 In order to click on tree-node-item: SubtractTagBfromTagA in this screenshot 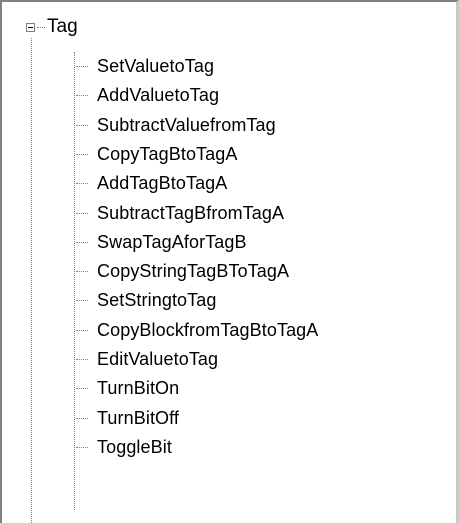, I will do `click(229, 213)`.